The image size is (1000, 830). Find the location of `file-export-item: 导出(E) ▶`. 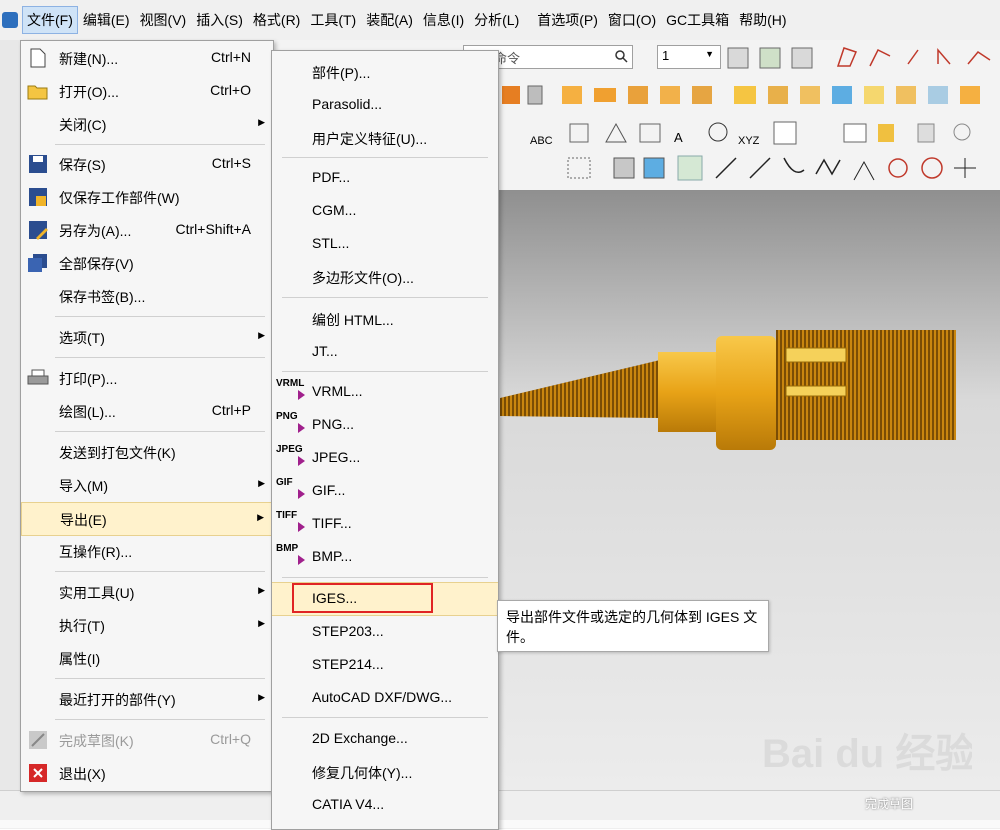

file-export-item: 导出(E) ▶ is located at coordinates (147, 519).